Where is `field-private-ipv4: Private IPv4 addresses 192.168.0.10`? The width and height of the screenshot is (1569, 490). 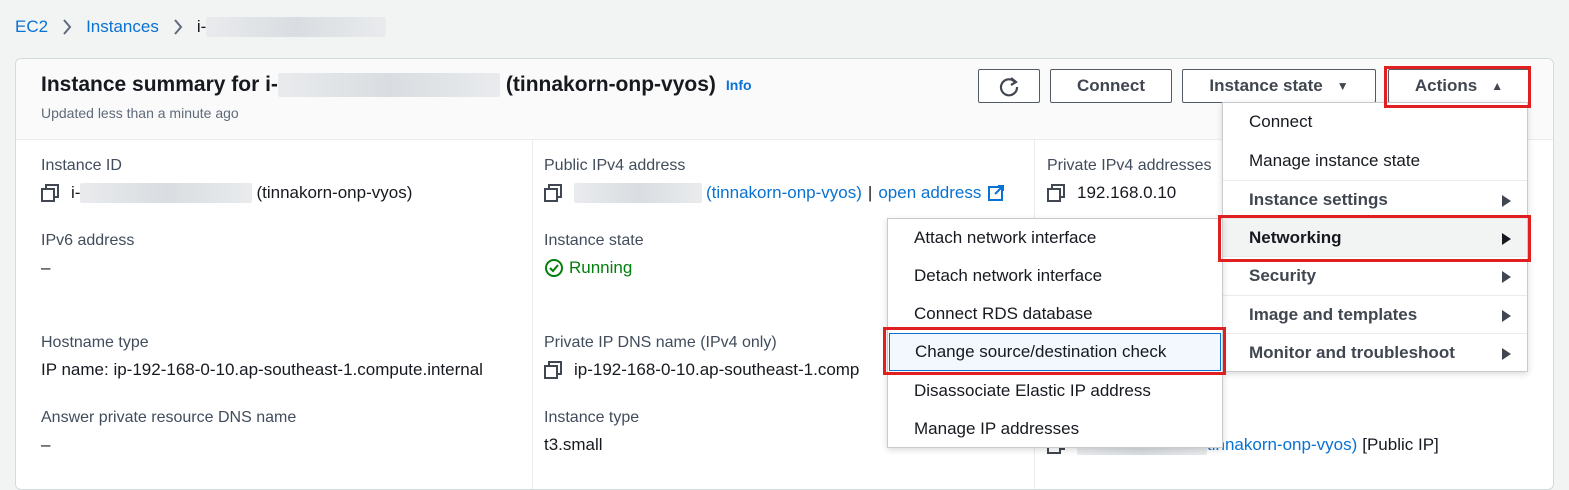 field-private-ipv4: Private IPv4 addresses 192.168.0.10 is located at coordinates (1129, 180).